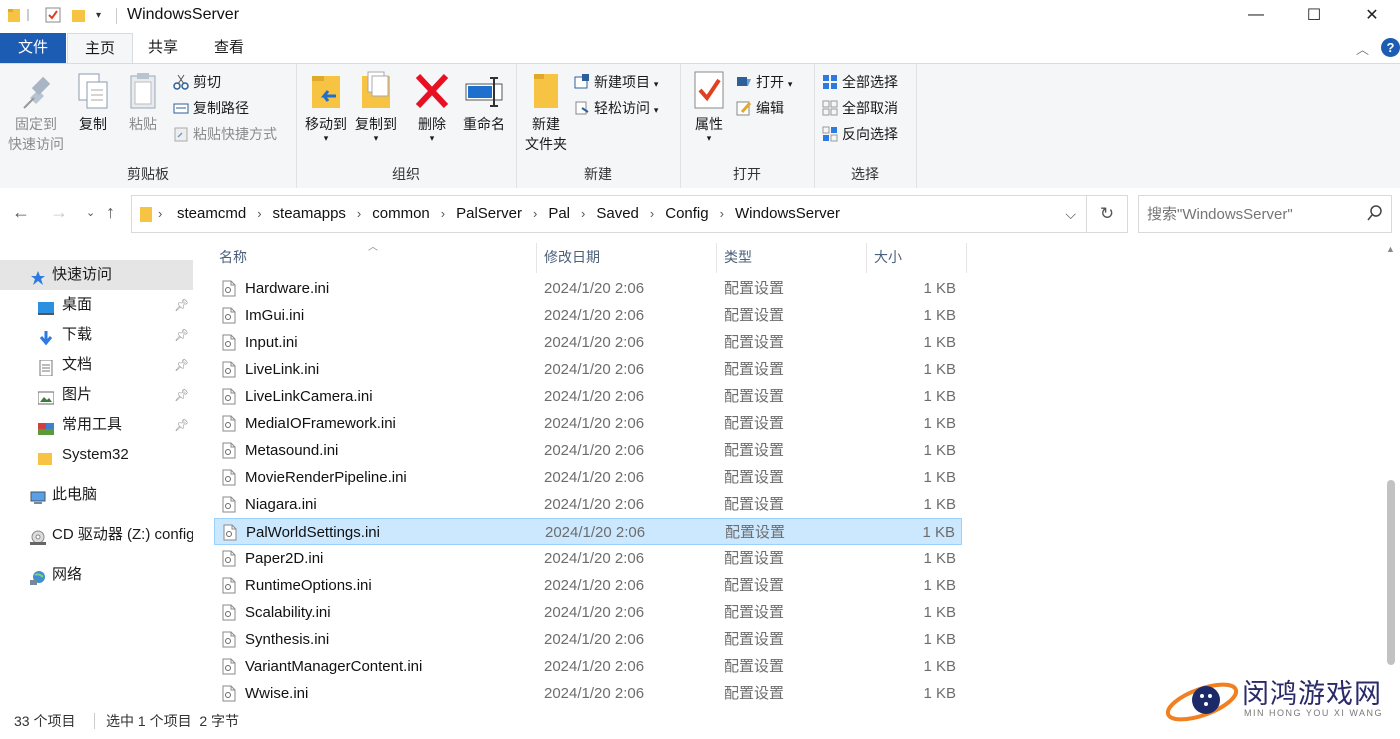  I want to click on close-button: ✕, so click(1371, 15).